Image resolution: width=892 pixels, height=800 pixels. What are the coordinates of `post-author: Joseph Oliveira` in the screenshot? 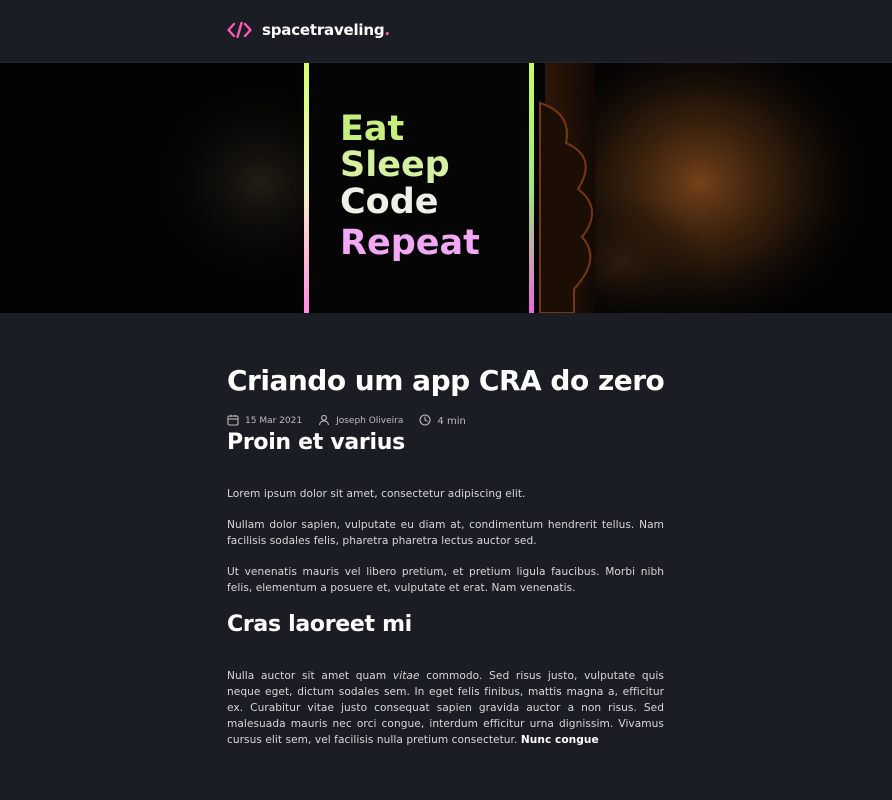 It's located at (360, 421).